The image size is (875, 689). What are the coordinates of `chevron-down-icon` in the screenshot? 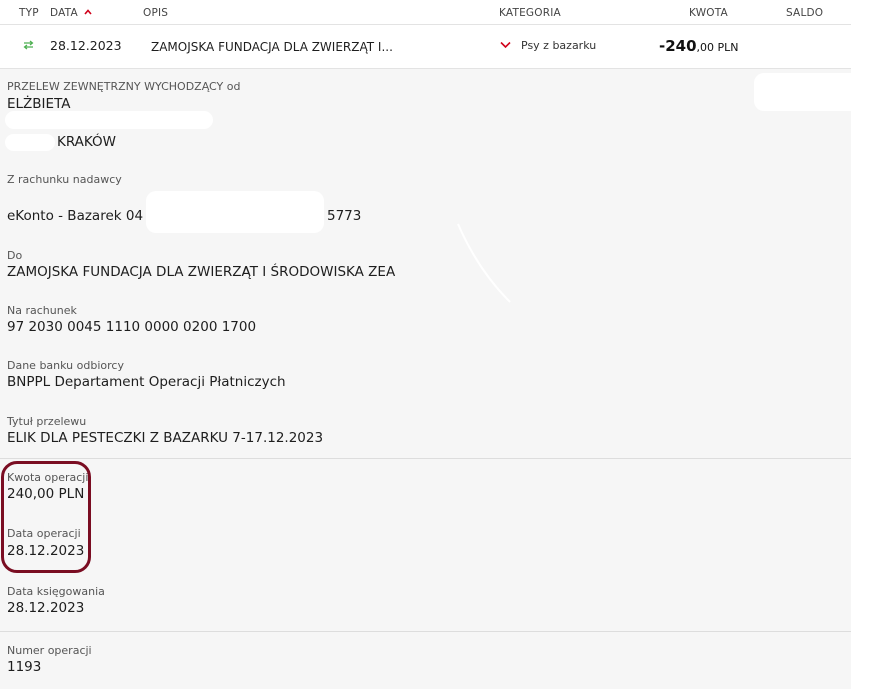 It's located at (505, 45).